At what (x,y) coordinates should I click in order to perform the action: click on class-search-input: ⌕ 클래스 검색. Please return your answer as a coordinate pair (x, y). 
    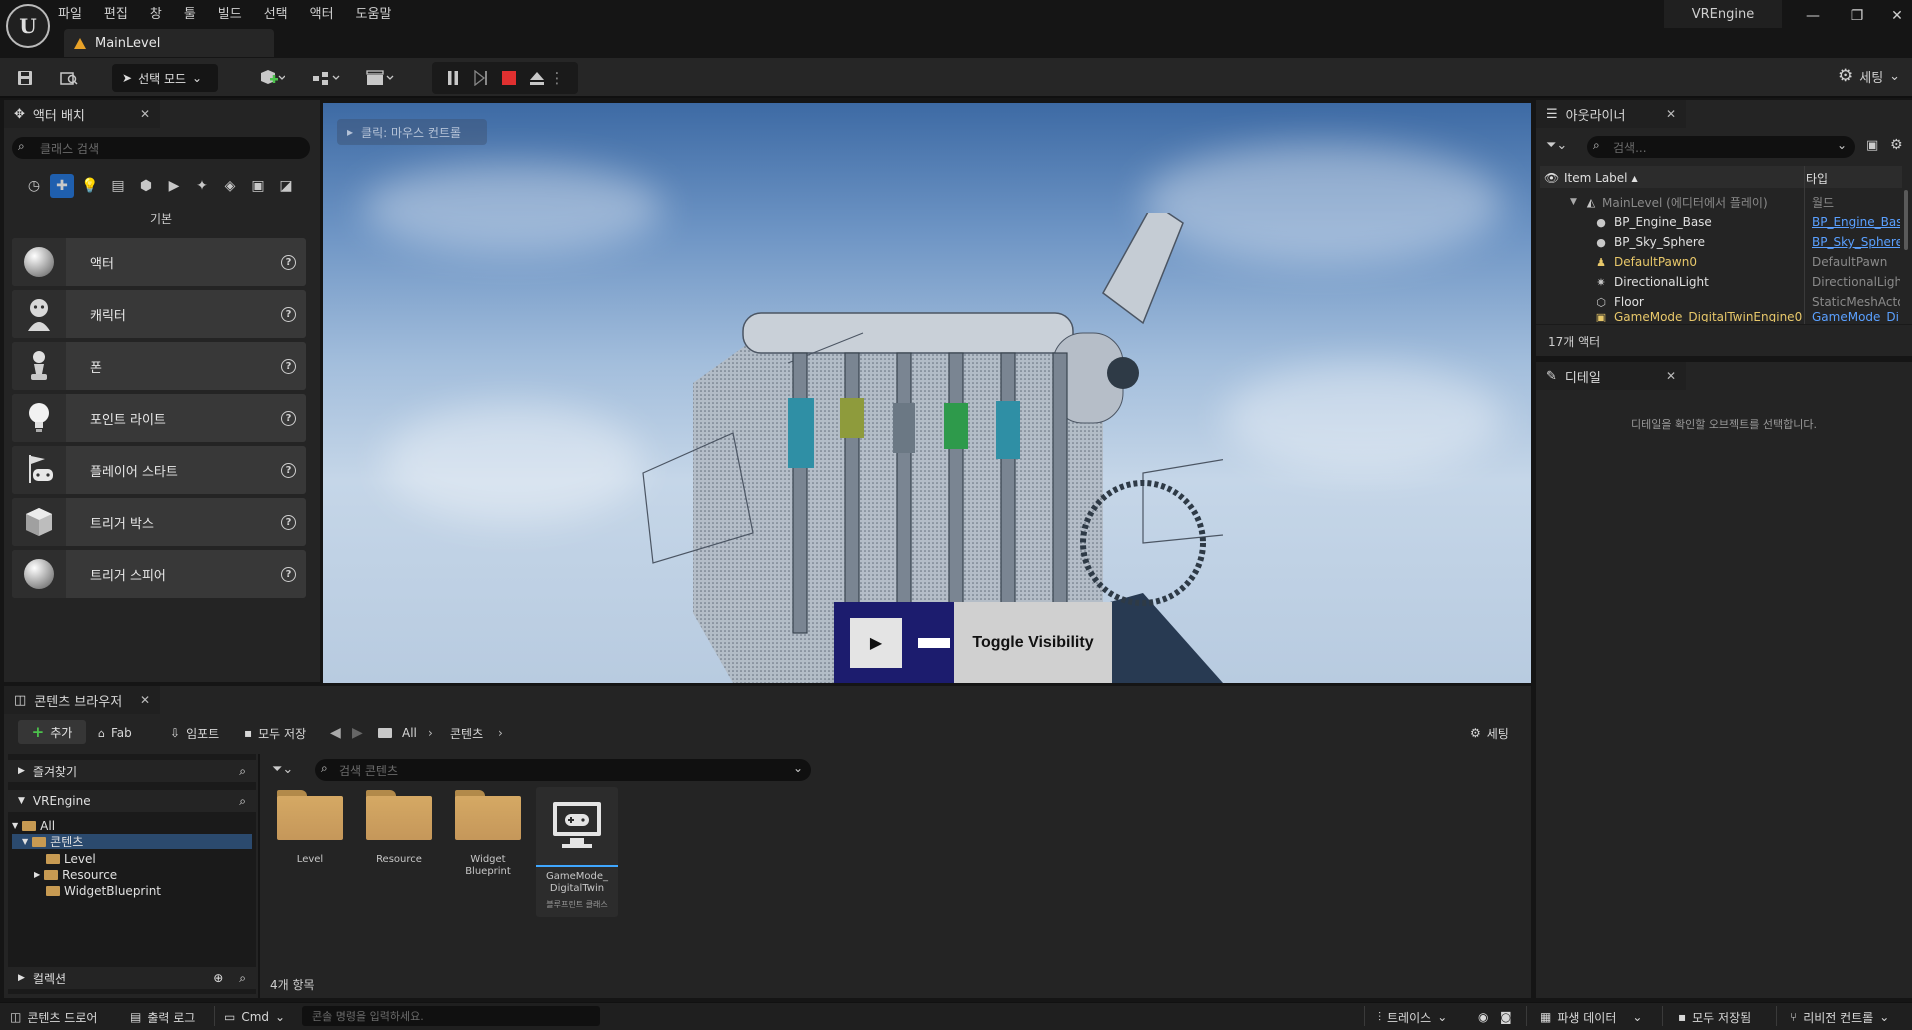
    Looking at the image, I should click on (161, 148).